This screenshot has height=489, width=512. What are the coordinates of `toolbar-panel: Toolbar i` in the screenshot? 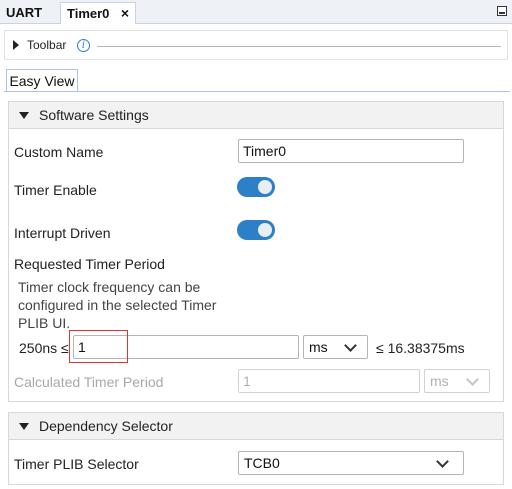 It's located at (256, 45).